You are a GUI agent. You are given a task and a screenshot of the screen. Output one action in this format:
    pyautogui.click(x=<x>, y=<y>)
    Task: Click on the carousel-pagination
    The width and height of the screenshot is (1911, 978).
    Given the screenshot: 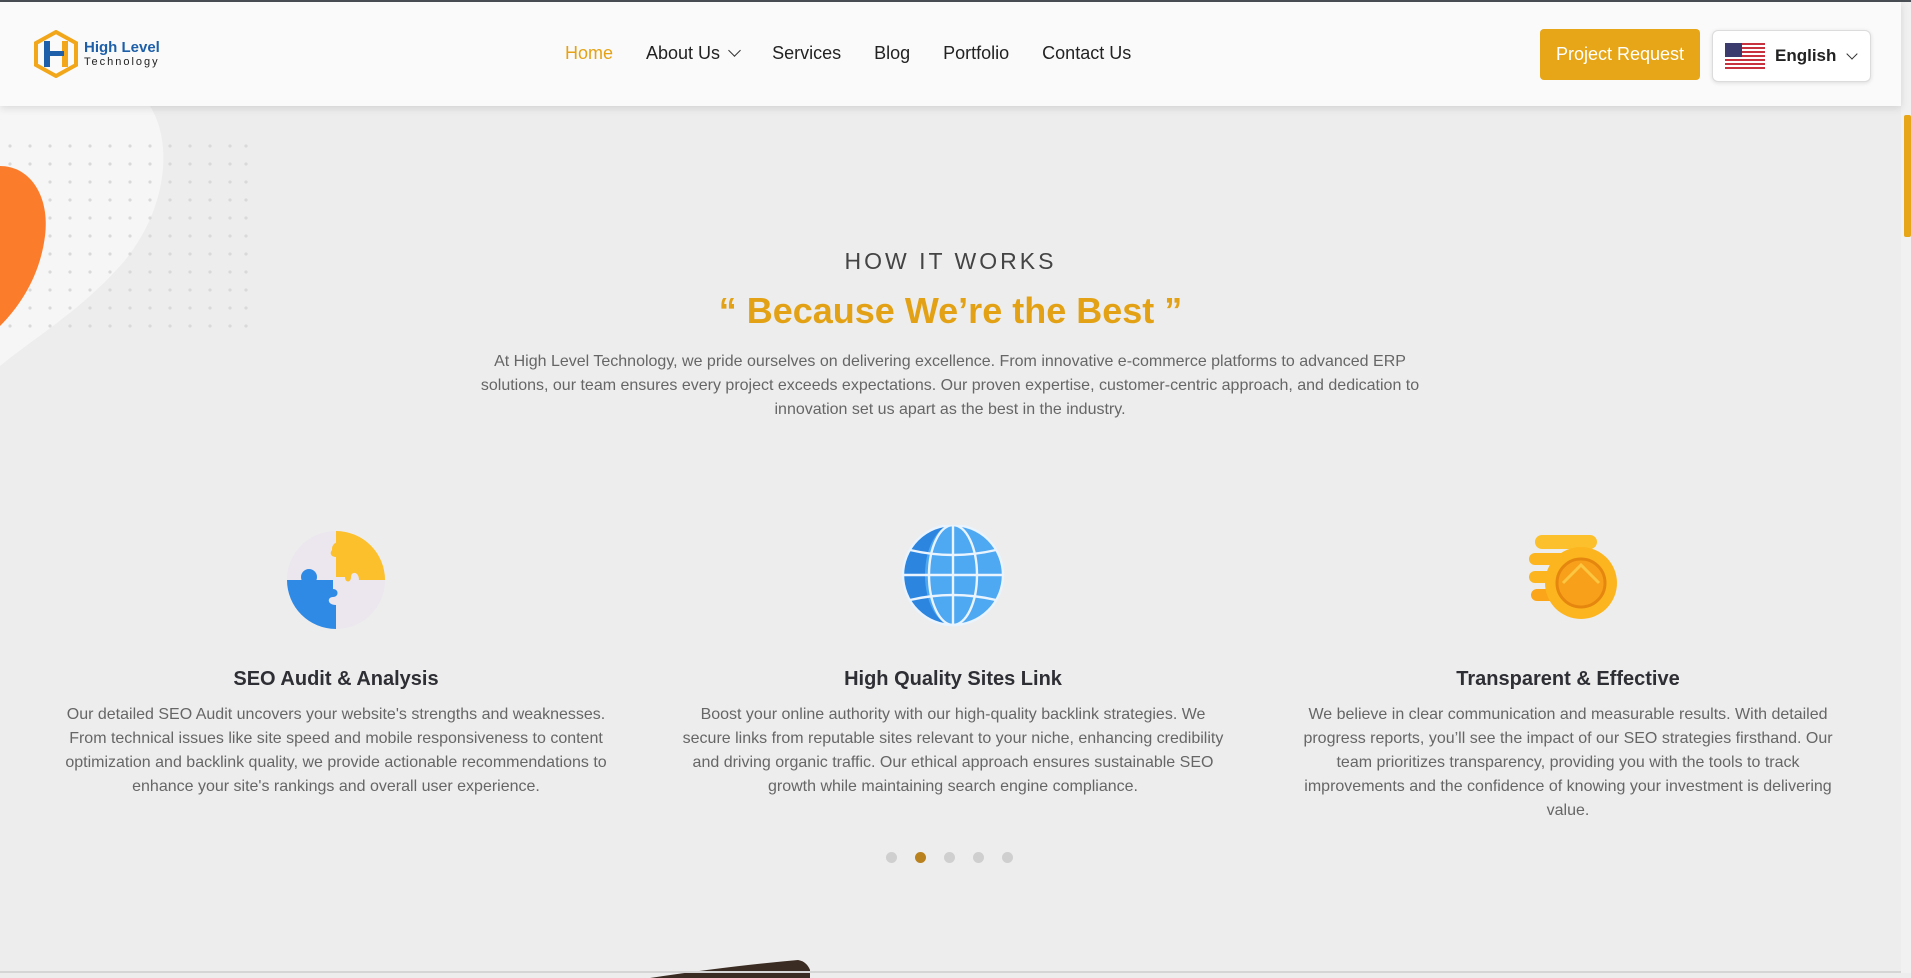 What is the action you would take?
    pyautogui.click(x=949, y=857)
    